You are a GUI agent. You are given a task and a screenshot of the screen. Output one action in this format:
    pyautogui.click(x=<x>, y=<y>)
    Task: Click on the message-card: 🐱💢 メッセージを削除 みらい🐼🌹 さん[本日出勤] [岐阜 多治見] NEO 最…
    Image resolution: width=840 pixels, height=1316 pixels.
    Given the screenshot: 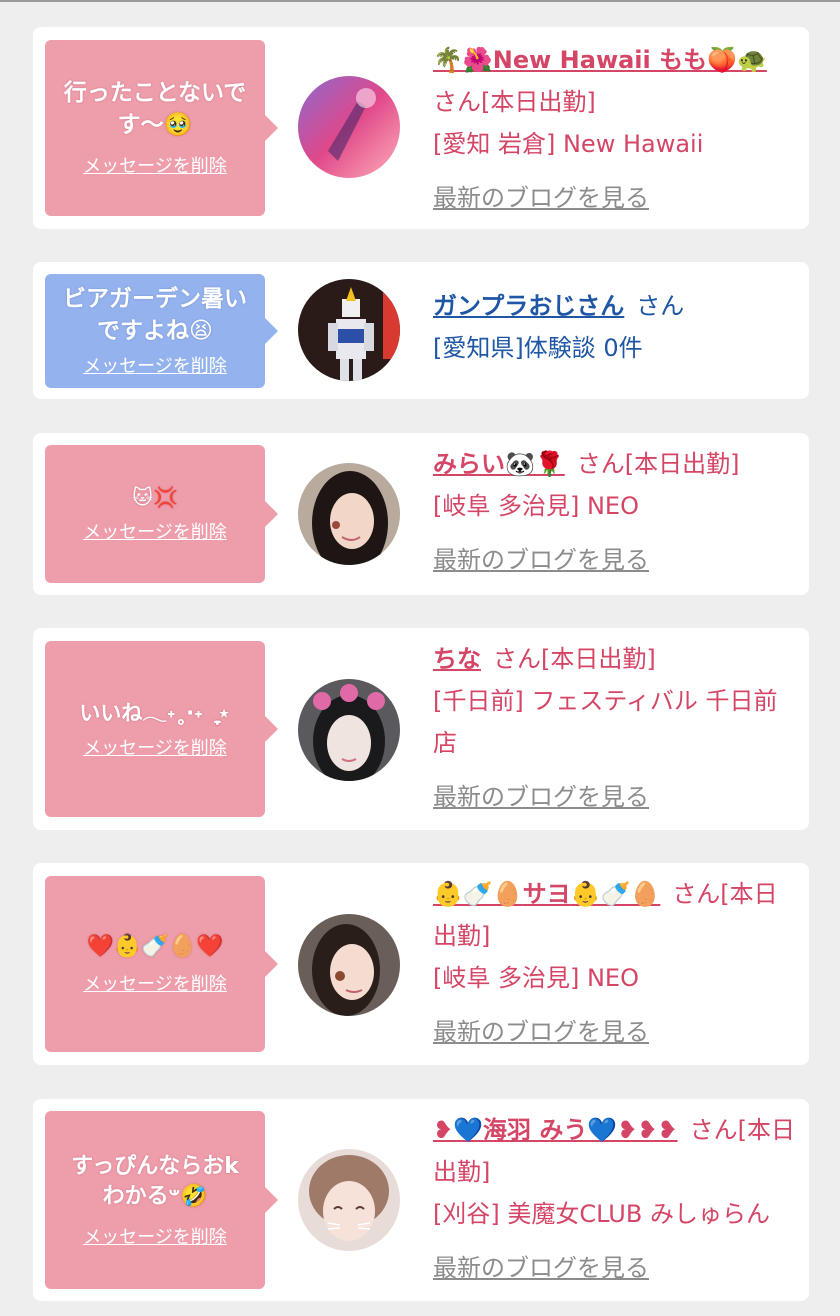 What is the action you would take?
    pyautogui.click(x=421, y=514)
    